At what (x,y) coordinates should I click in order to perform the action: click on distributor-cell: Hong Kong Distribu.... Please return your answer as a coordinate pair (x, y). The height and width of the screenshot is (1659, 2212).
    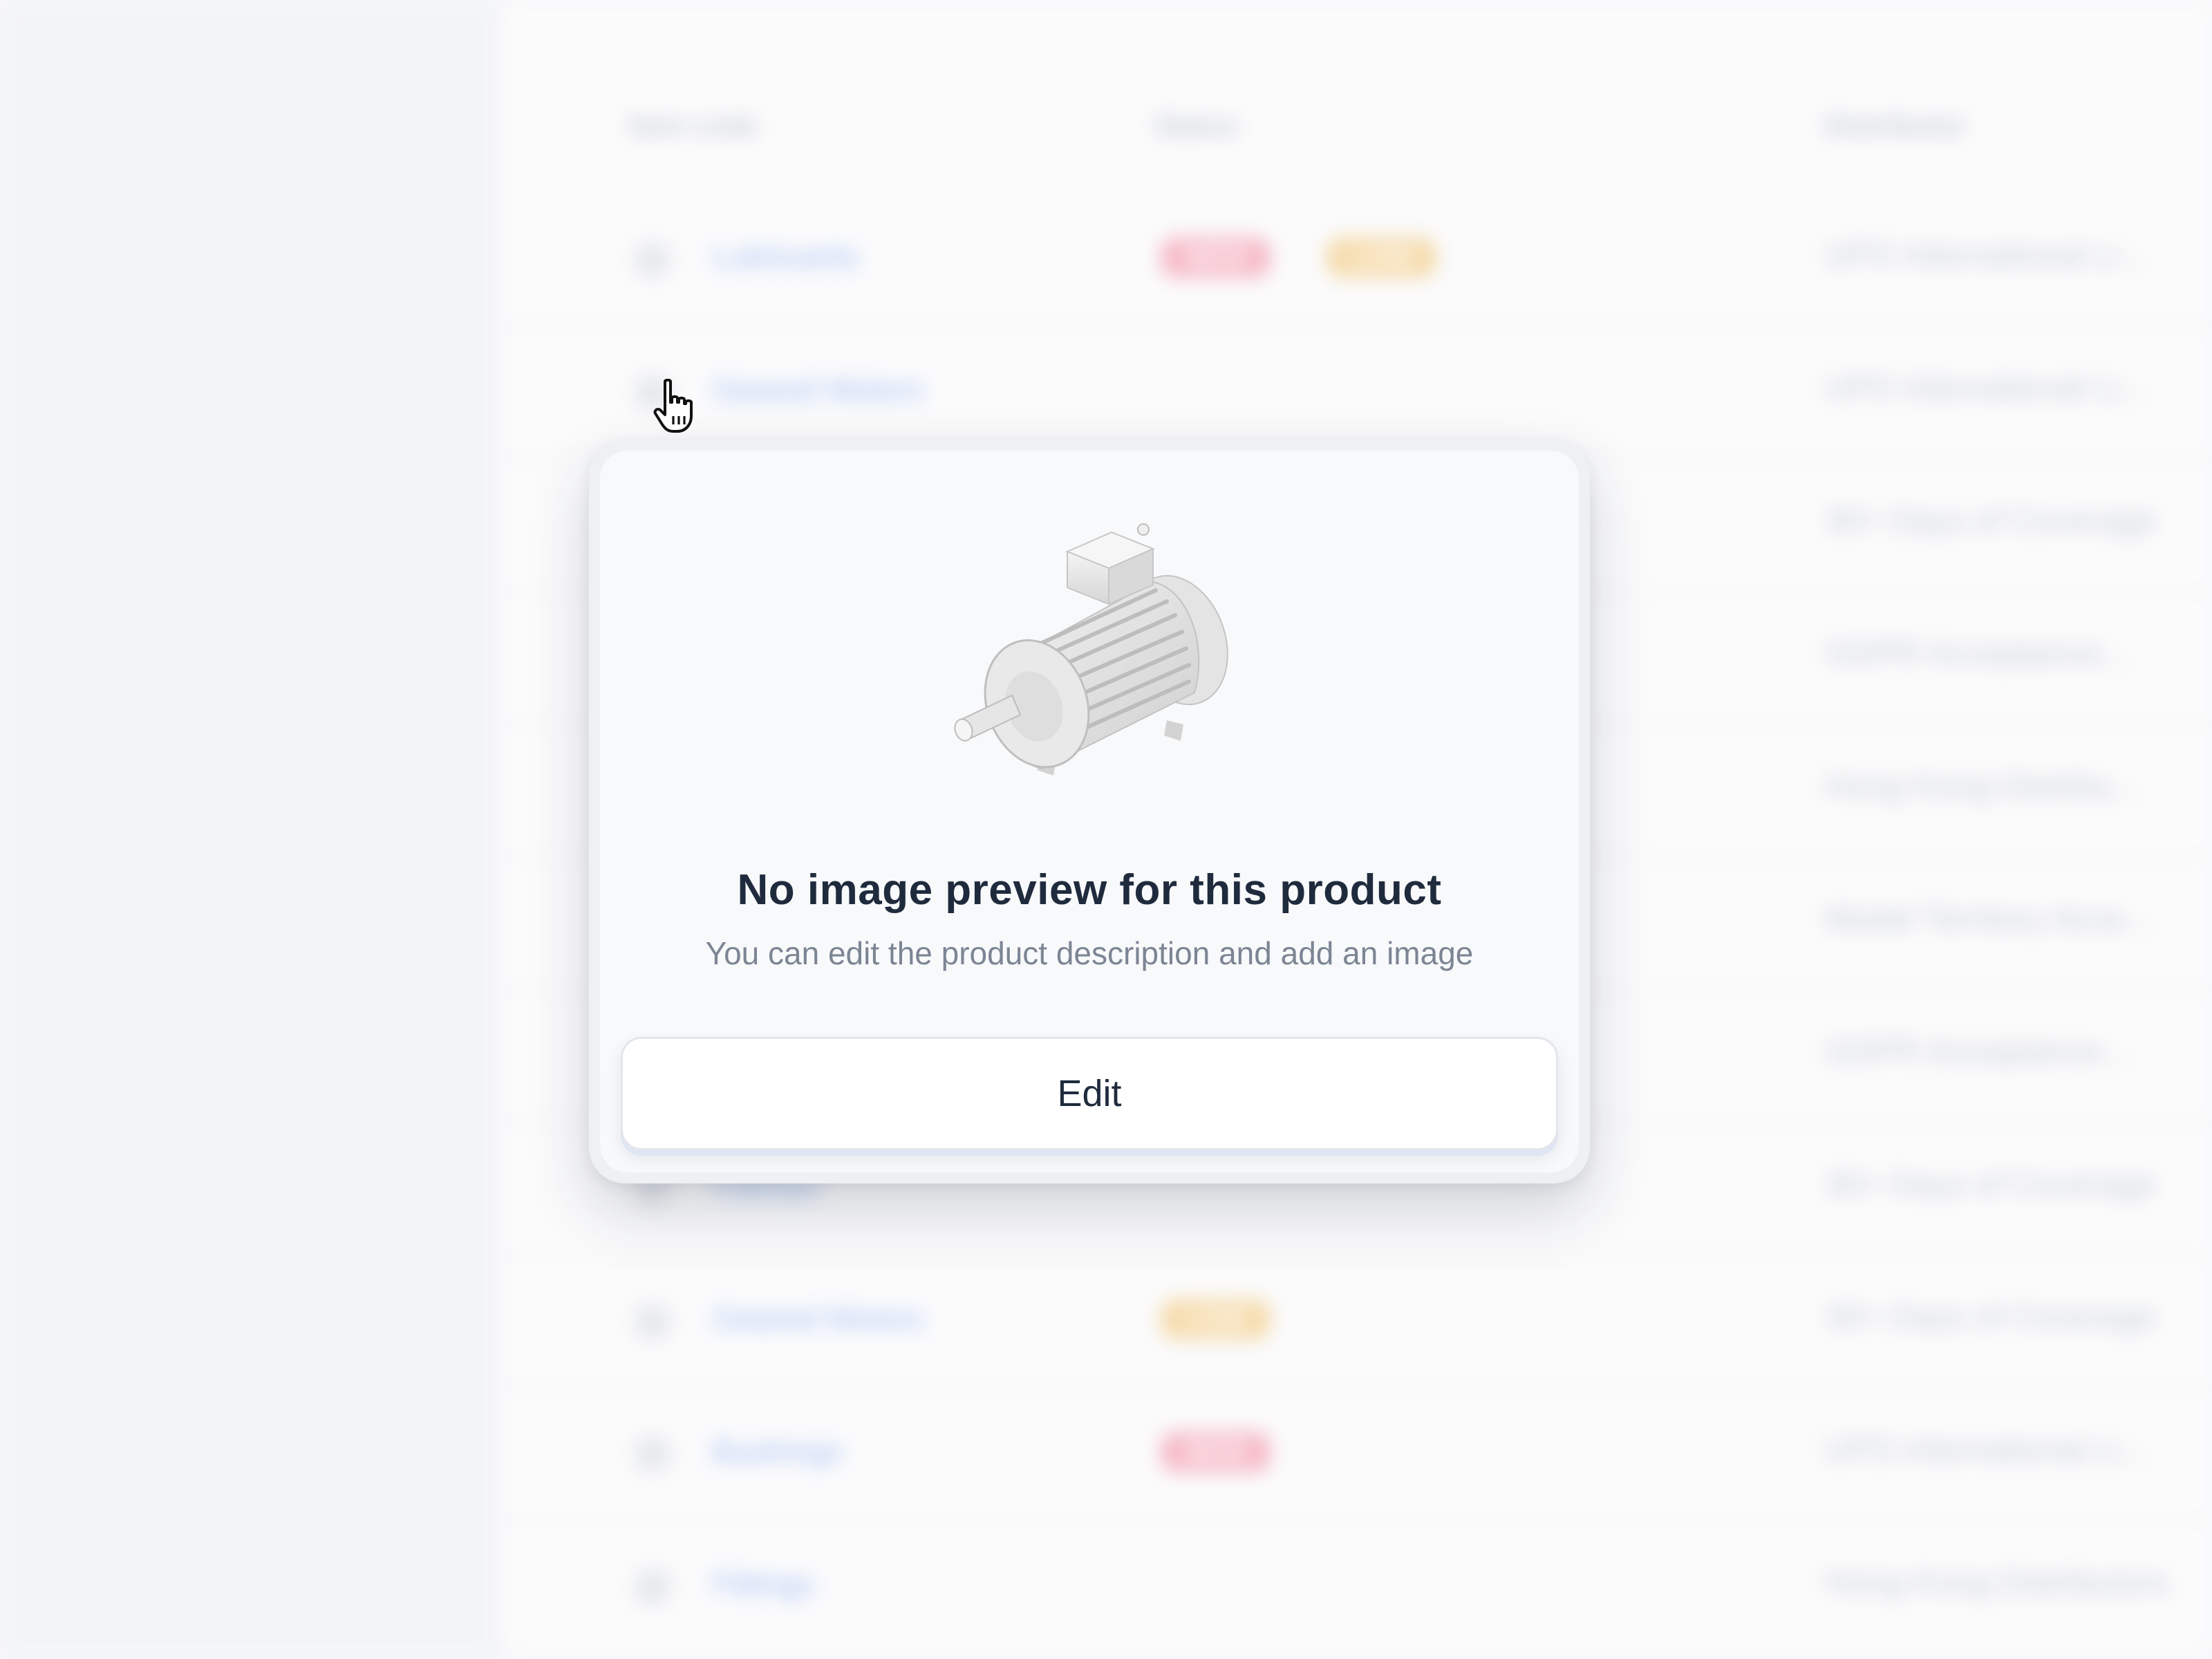
    Looking at the image, I should click on (1983, 786).